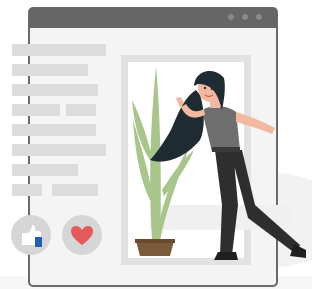 The image size is (320, 289). I want to click on heart-icon, so click(82, 235).